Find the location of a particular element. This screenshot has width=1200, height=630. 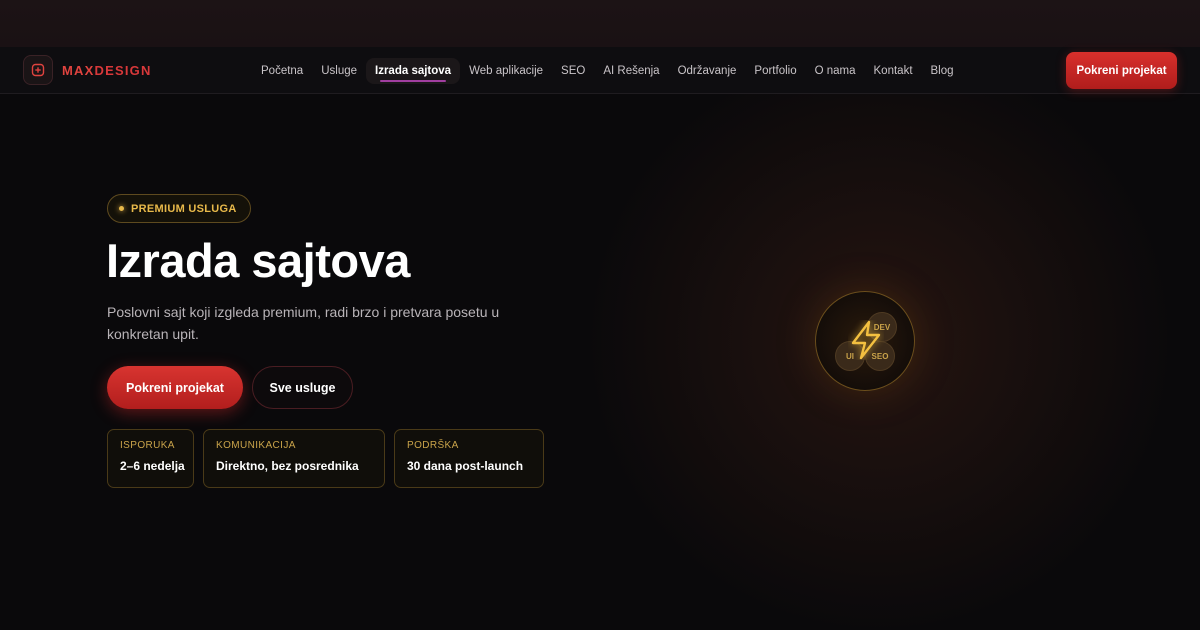

top-strip is located at coordinates (600, 23).